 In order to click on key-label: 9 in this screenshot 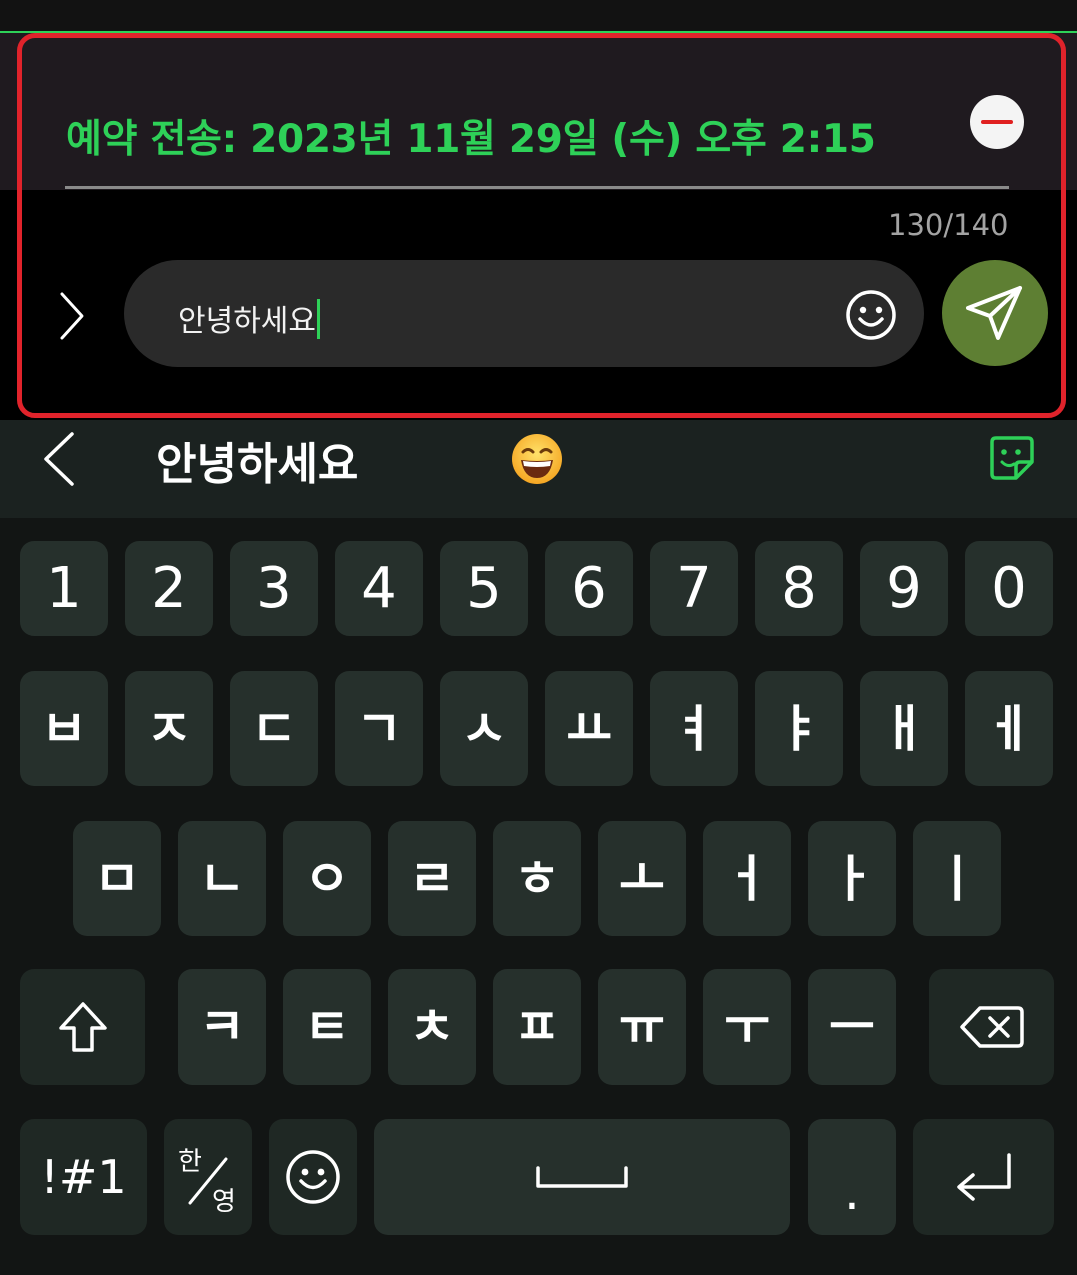, I will do `click(904, 588)`.